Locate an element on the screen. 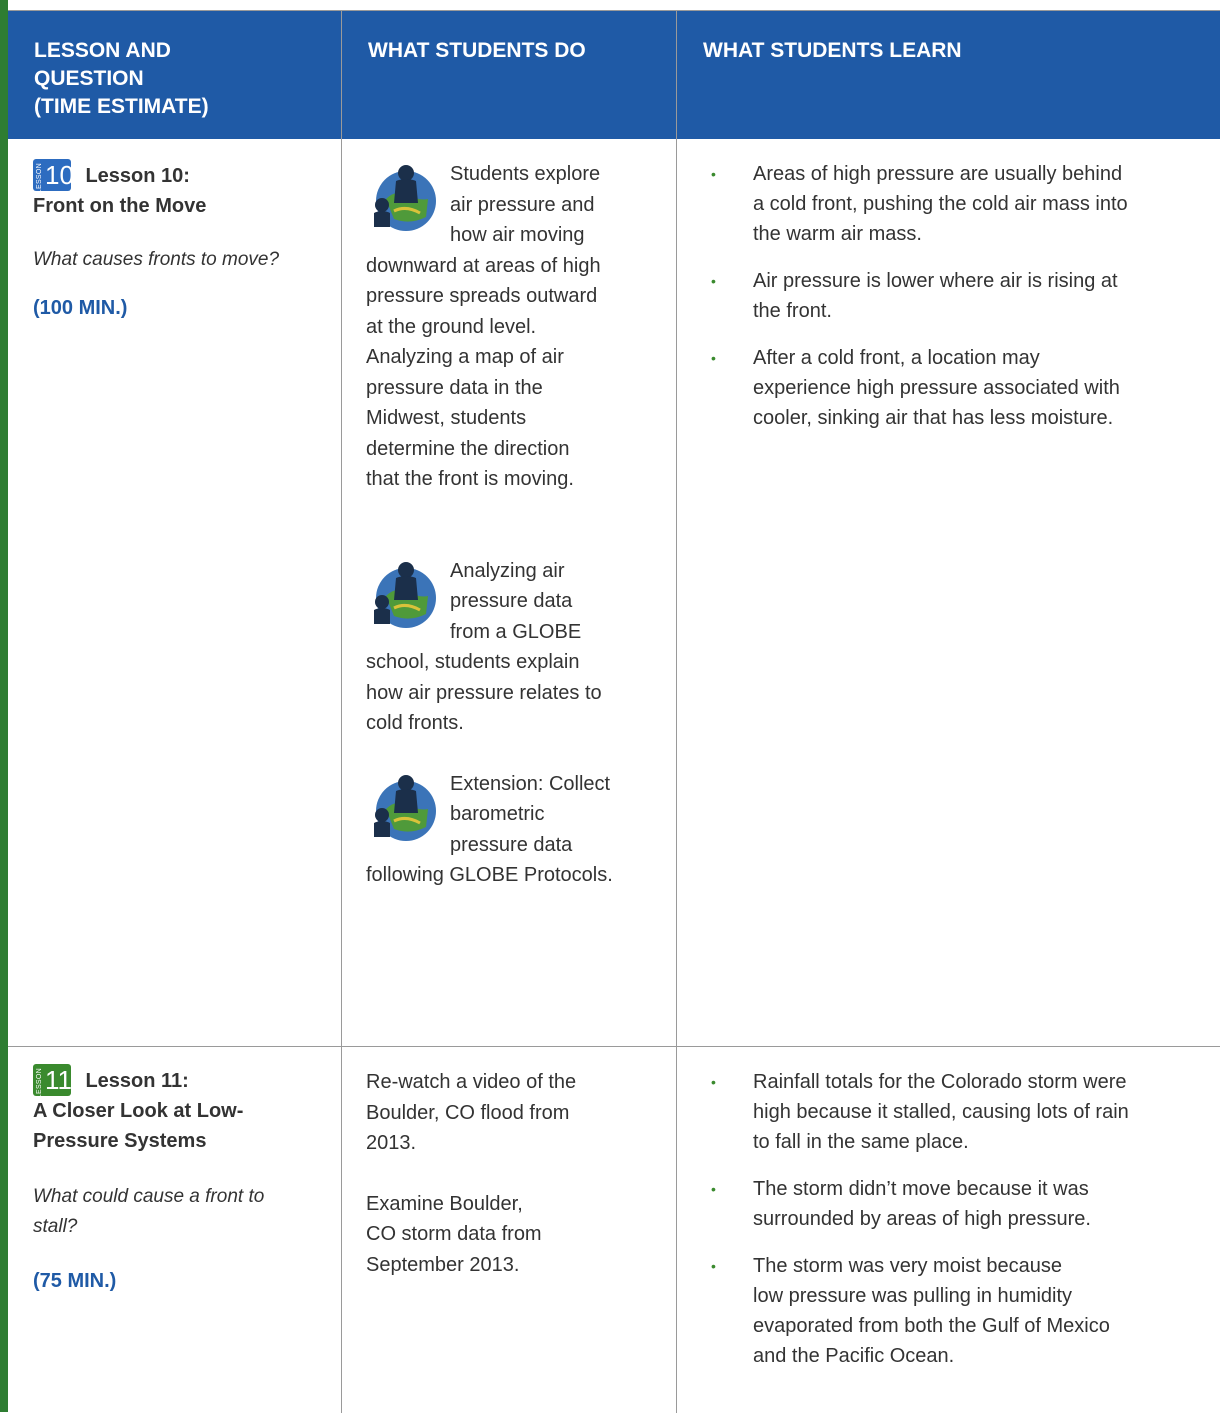  badge-number: 10 is located at coordinates (59, 175).